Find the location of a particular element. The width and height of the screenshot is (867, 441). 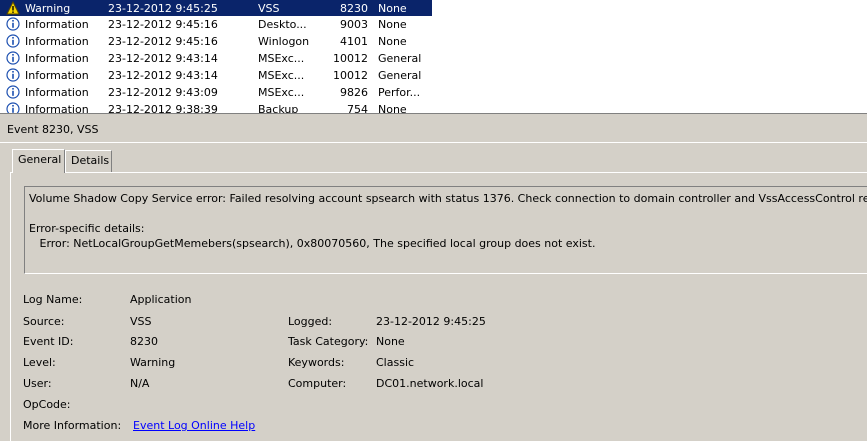

opcode-label: OpCode: is located at coordinates (47, 404).